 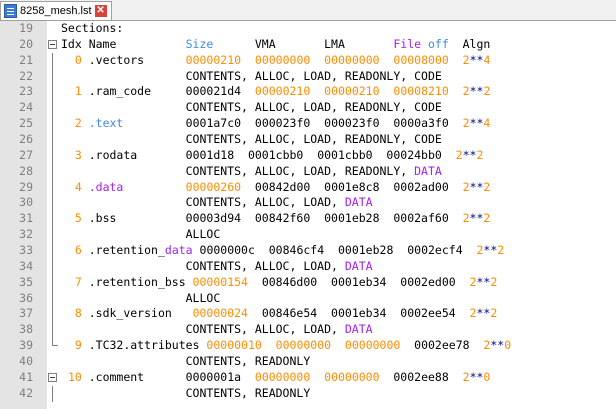 What do you see at coordinates (26, 281) in the screenshot?
I see `line-number: 35` at bounding box center [26, 281].